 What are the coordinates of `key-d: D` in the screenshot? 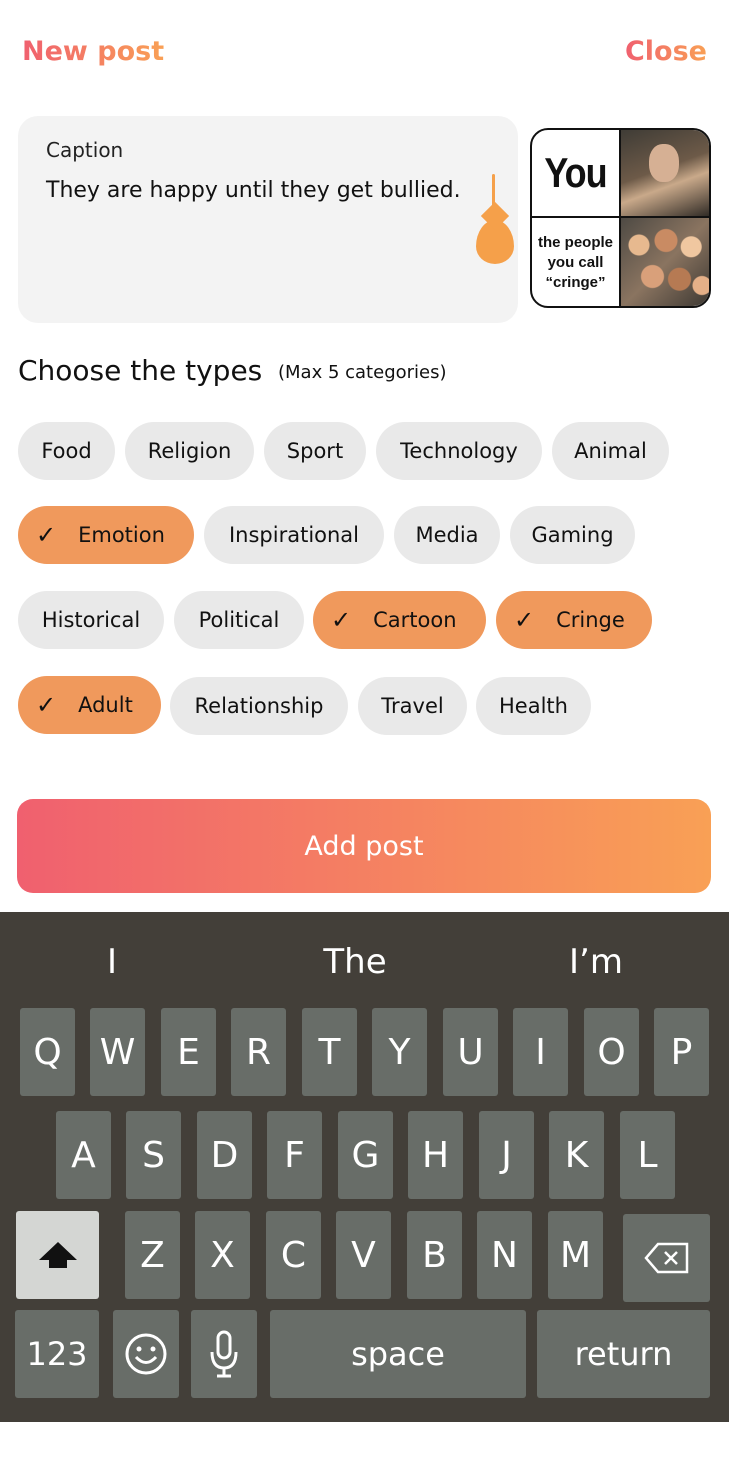 It's located at (224, 1155).